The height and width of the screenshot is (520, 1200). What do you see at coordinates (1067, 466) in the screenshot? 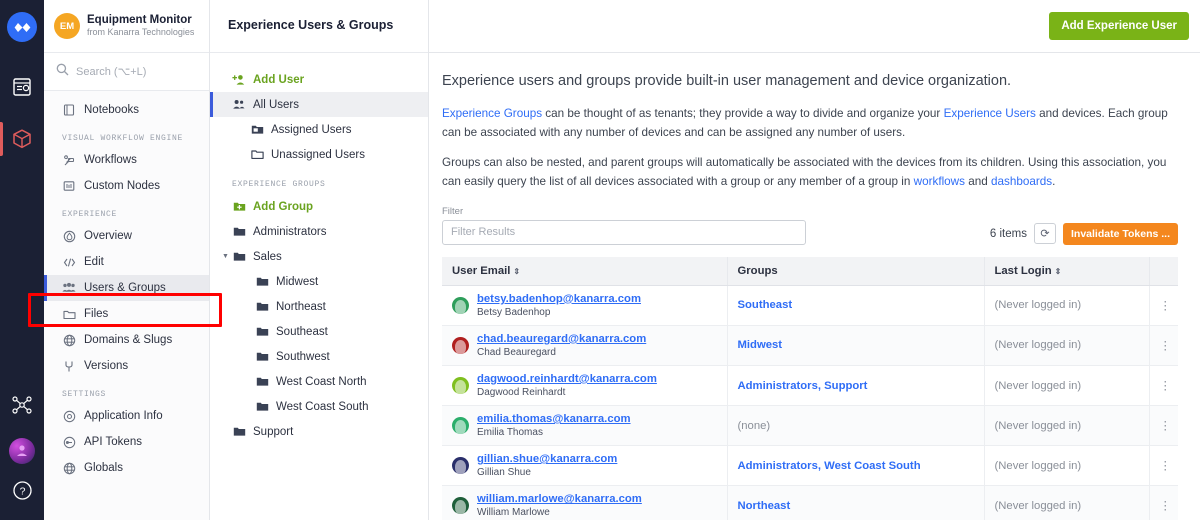
I see `cell-last-login: (Never logged in)` at bounding box center [1067, 466].